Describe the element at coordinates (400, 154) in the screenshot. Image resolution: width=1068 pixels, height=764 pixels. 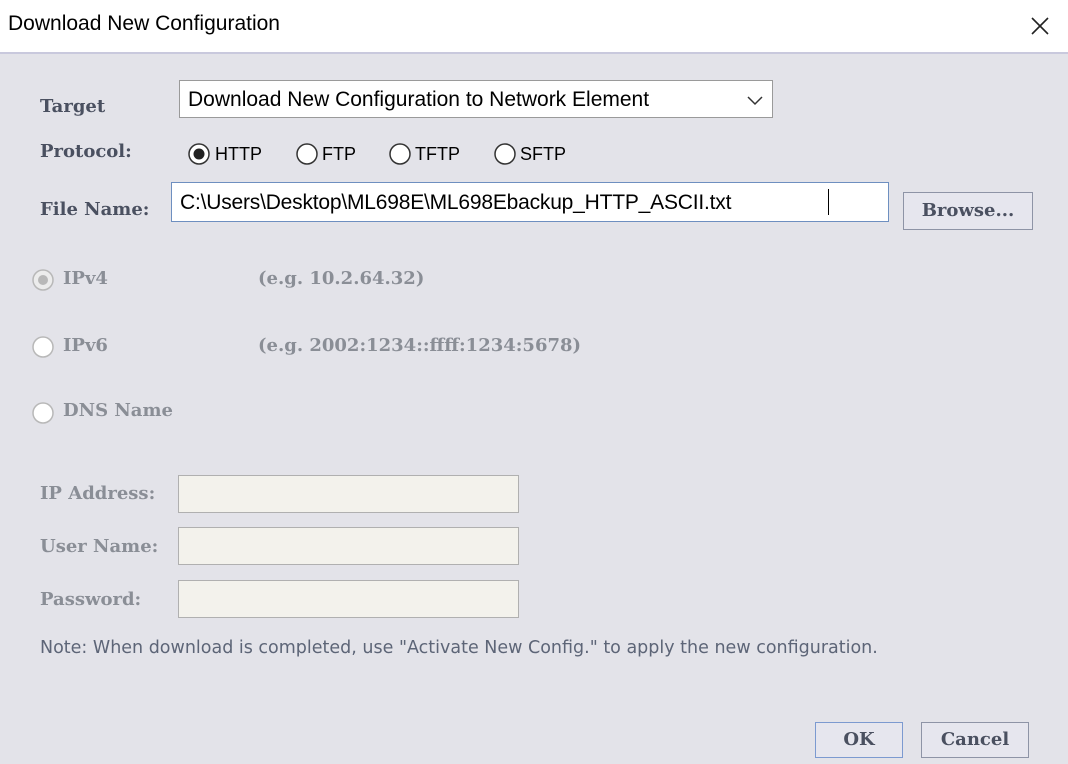
I see `protocol-tftp-radio` at that location.